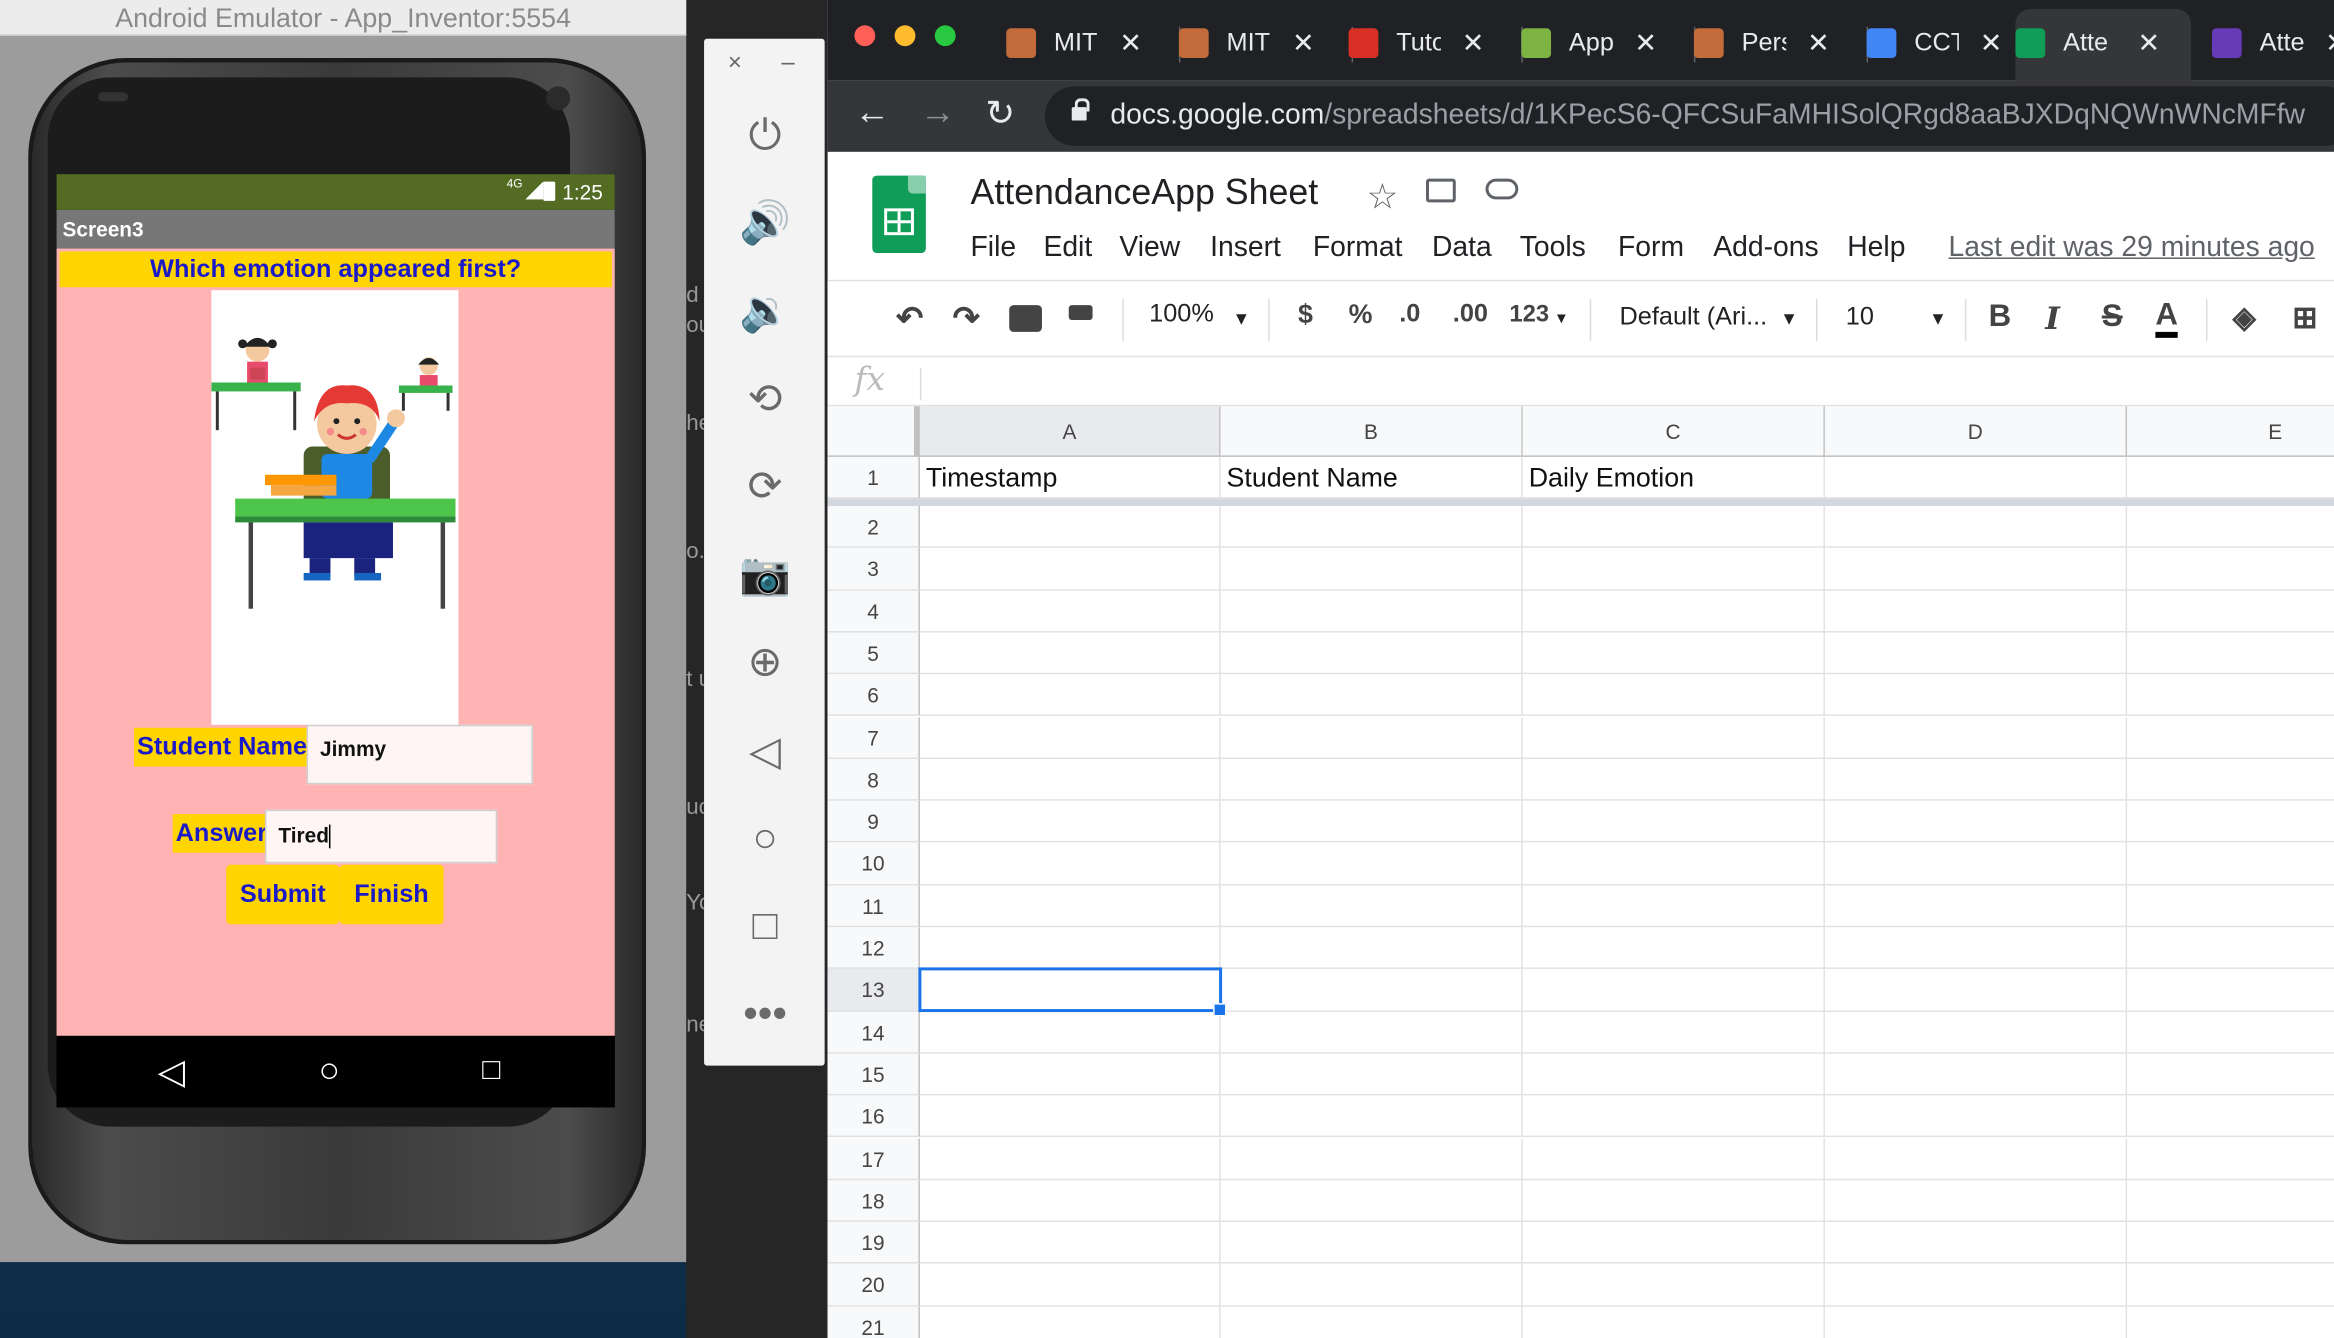 Image resolution: width=2334 pixels, height=1338 pixels. I want to click on formula-bar: fx, so click(1580, 382).